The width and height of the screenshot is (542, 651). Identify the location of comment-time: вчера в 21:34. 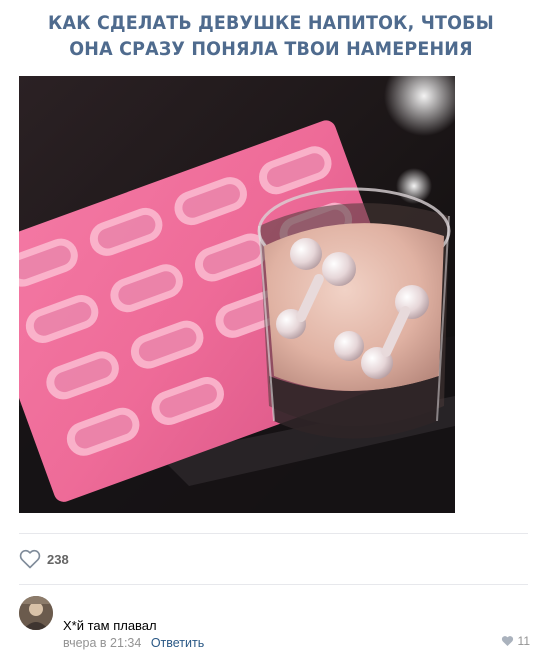
(102, 643).